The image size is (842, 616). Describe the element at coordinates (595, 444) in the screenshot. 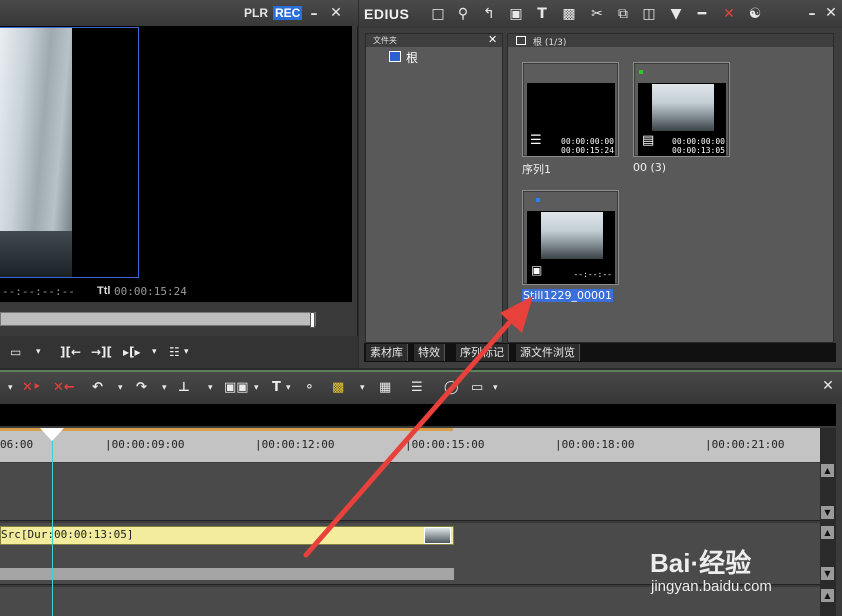

I see `ruler-label: |00:00:18:00` at that location.